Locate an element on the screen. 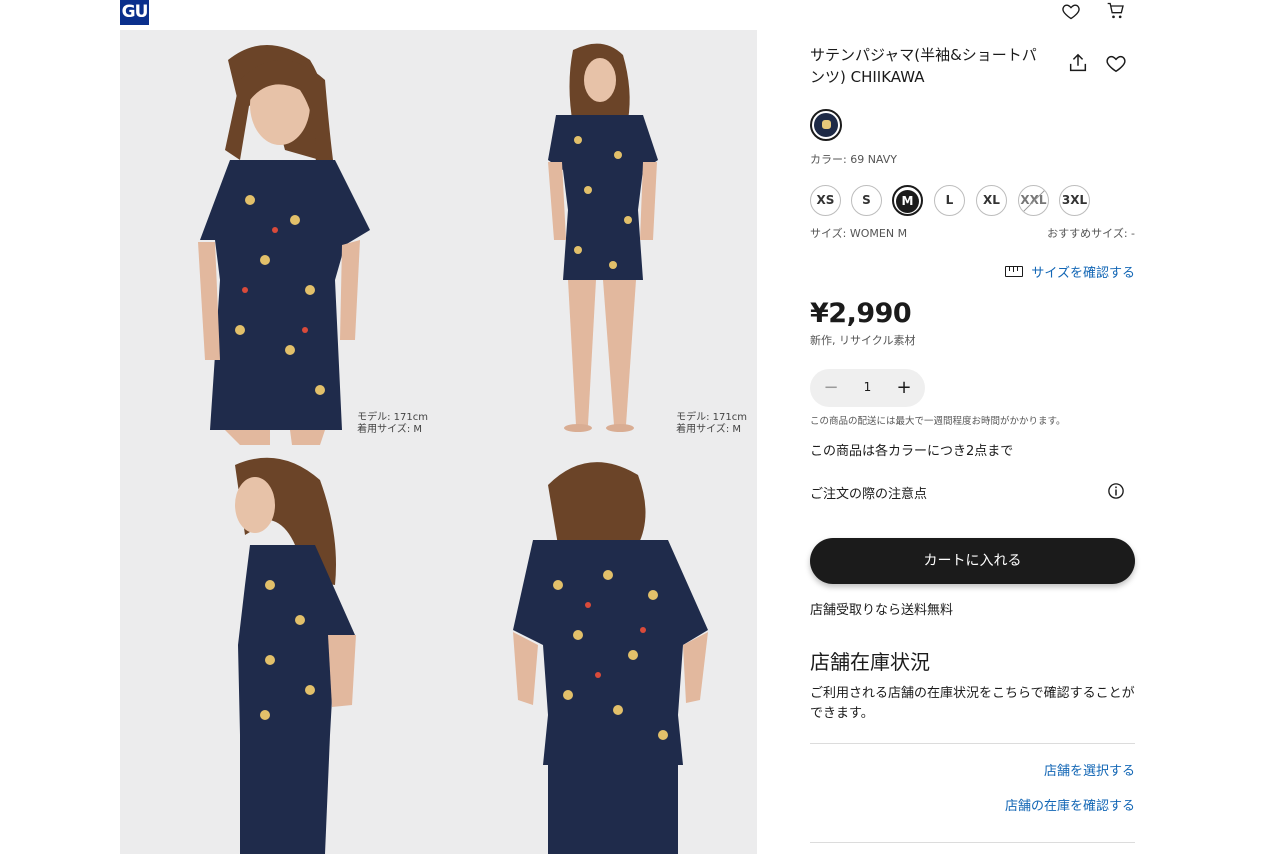  increment-button: + is located at coordinates (904, 388).